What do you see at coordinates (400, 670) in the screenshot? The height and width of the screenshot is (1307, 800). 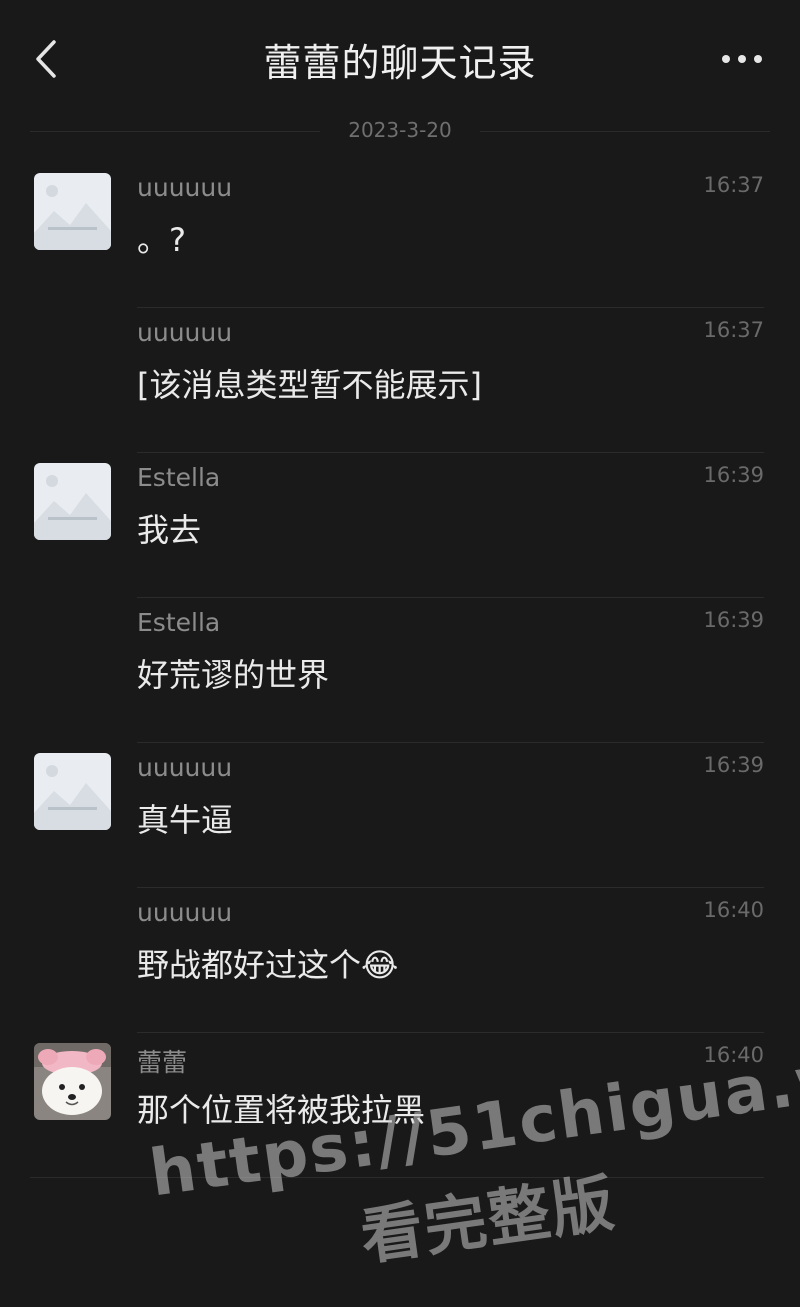 I see `message-item: Estella 16:39 好荒谬的世界` at bounding box center [400, 670].